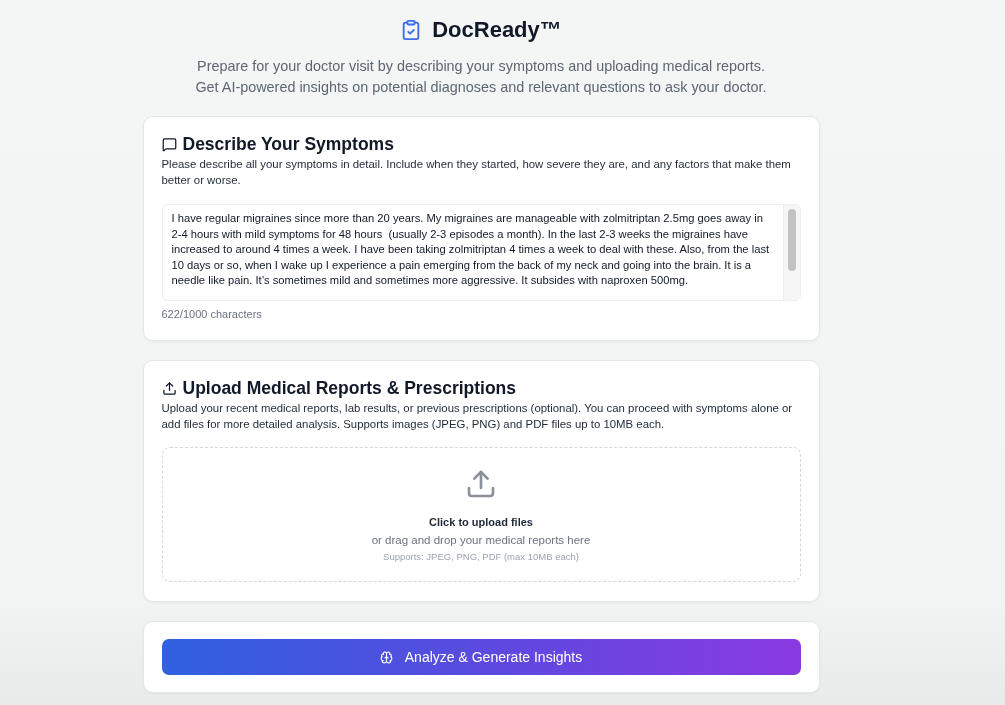 This screenshot has width=1005, height=705. Describe the element at coordinates (477, 416) in the screenshot. I see `section-description: Upload your recent medical reports, lab results, or previous prescriptions (optional). You can proceed with symptoms alone or add files for more detailed analysis. Supports images (JPEG, PNG) and PDF files up to 10MB each.` at that location.